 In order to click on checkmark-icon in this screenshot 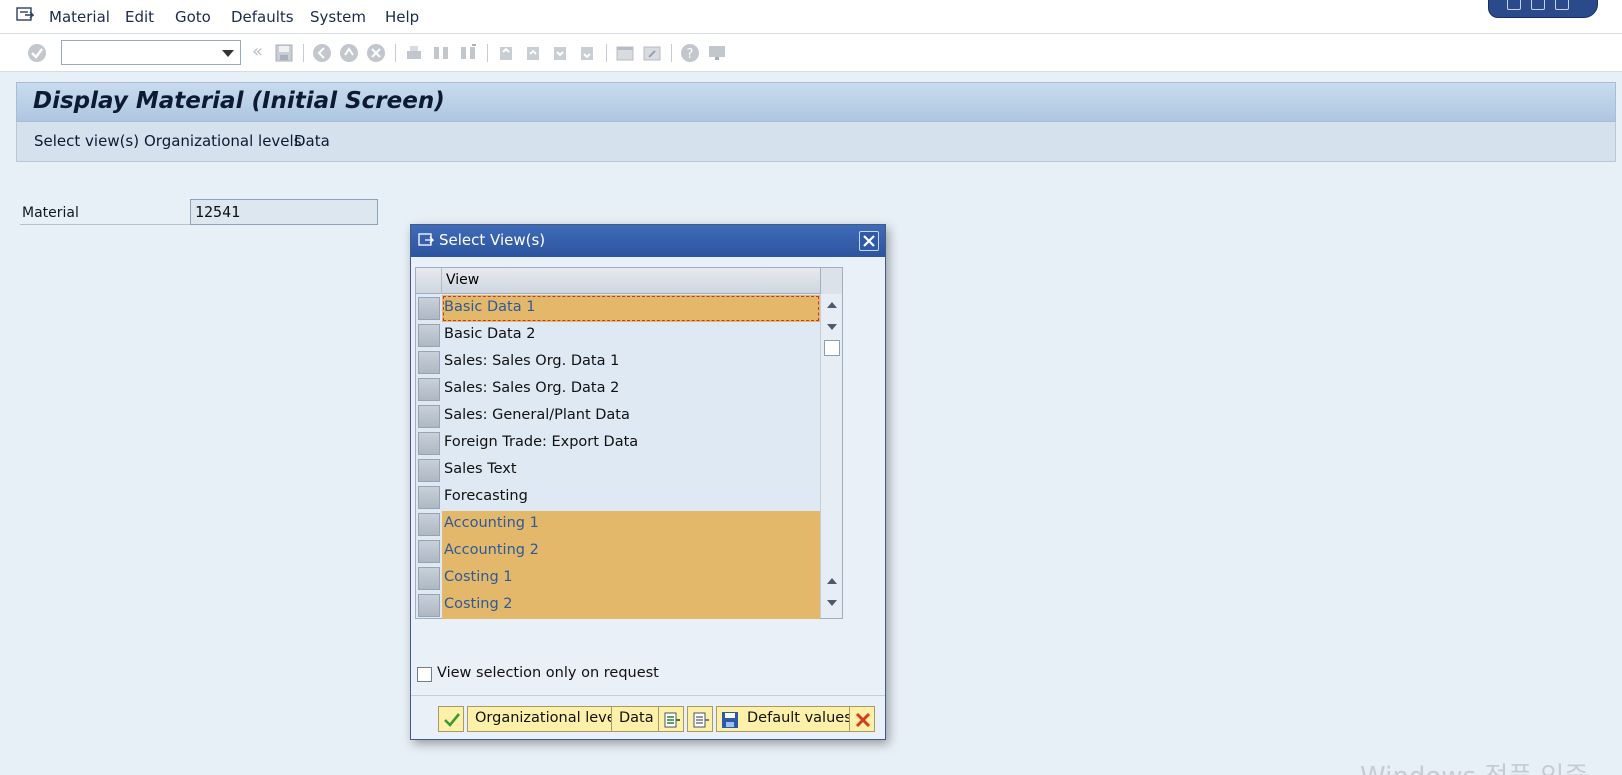, I will do `click(452, 720)`.